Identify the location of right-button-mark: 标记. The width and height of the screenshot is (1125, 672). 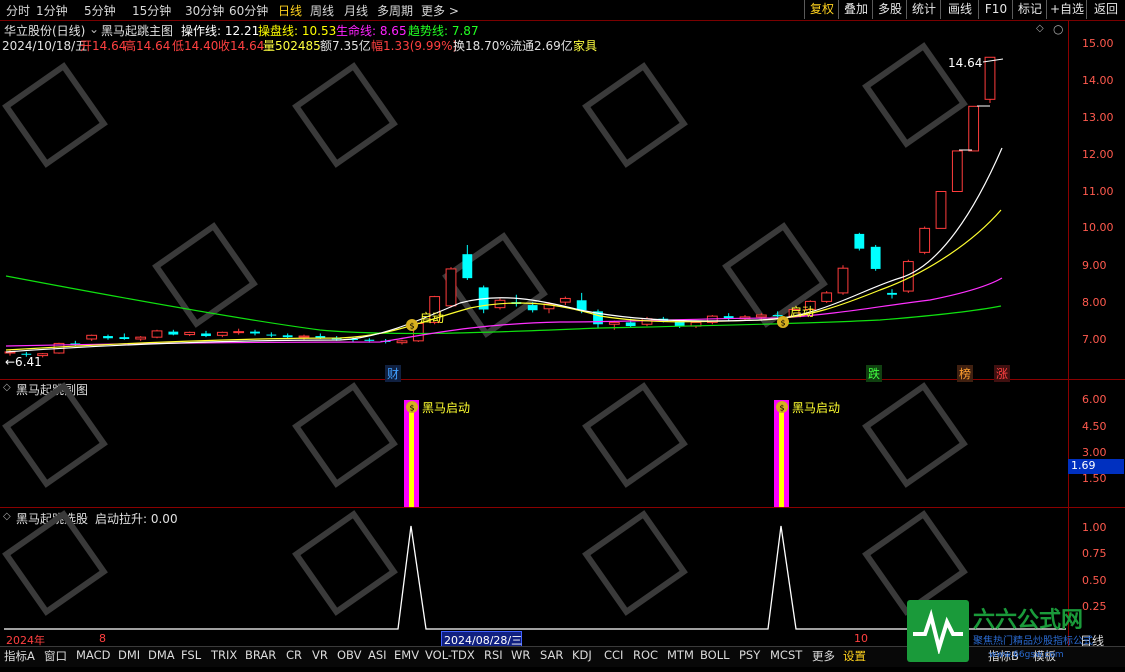
(1029, 9).